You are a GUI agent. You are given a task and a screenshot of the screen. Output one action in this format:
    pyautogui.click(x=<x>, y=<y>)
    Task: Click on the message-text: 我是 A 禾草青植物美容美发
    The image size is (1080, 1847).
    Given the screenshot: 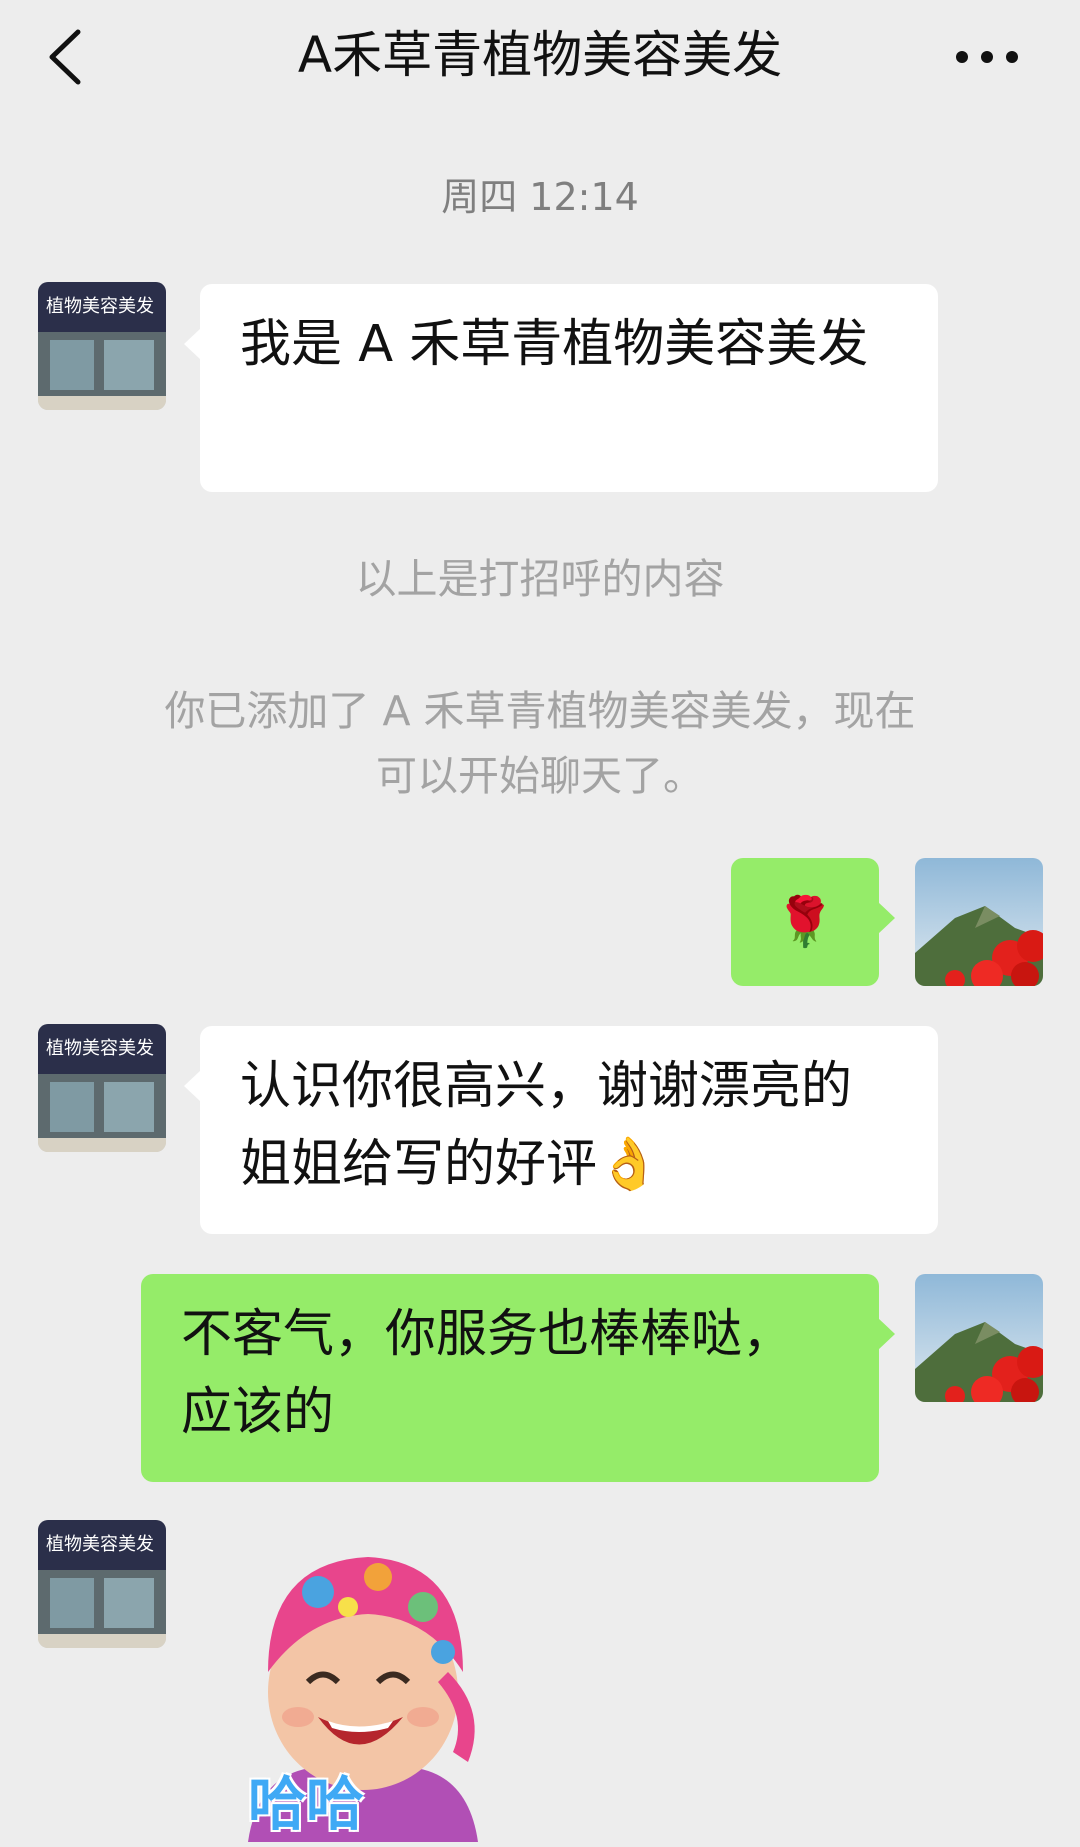 What is the action you would take?
    pyautogui.click(x=554, y=344)
    